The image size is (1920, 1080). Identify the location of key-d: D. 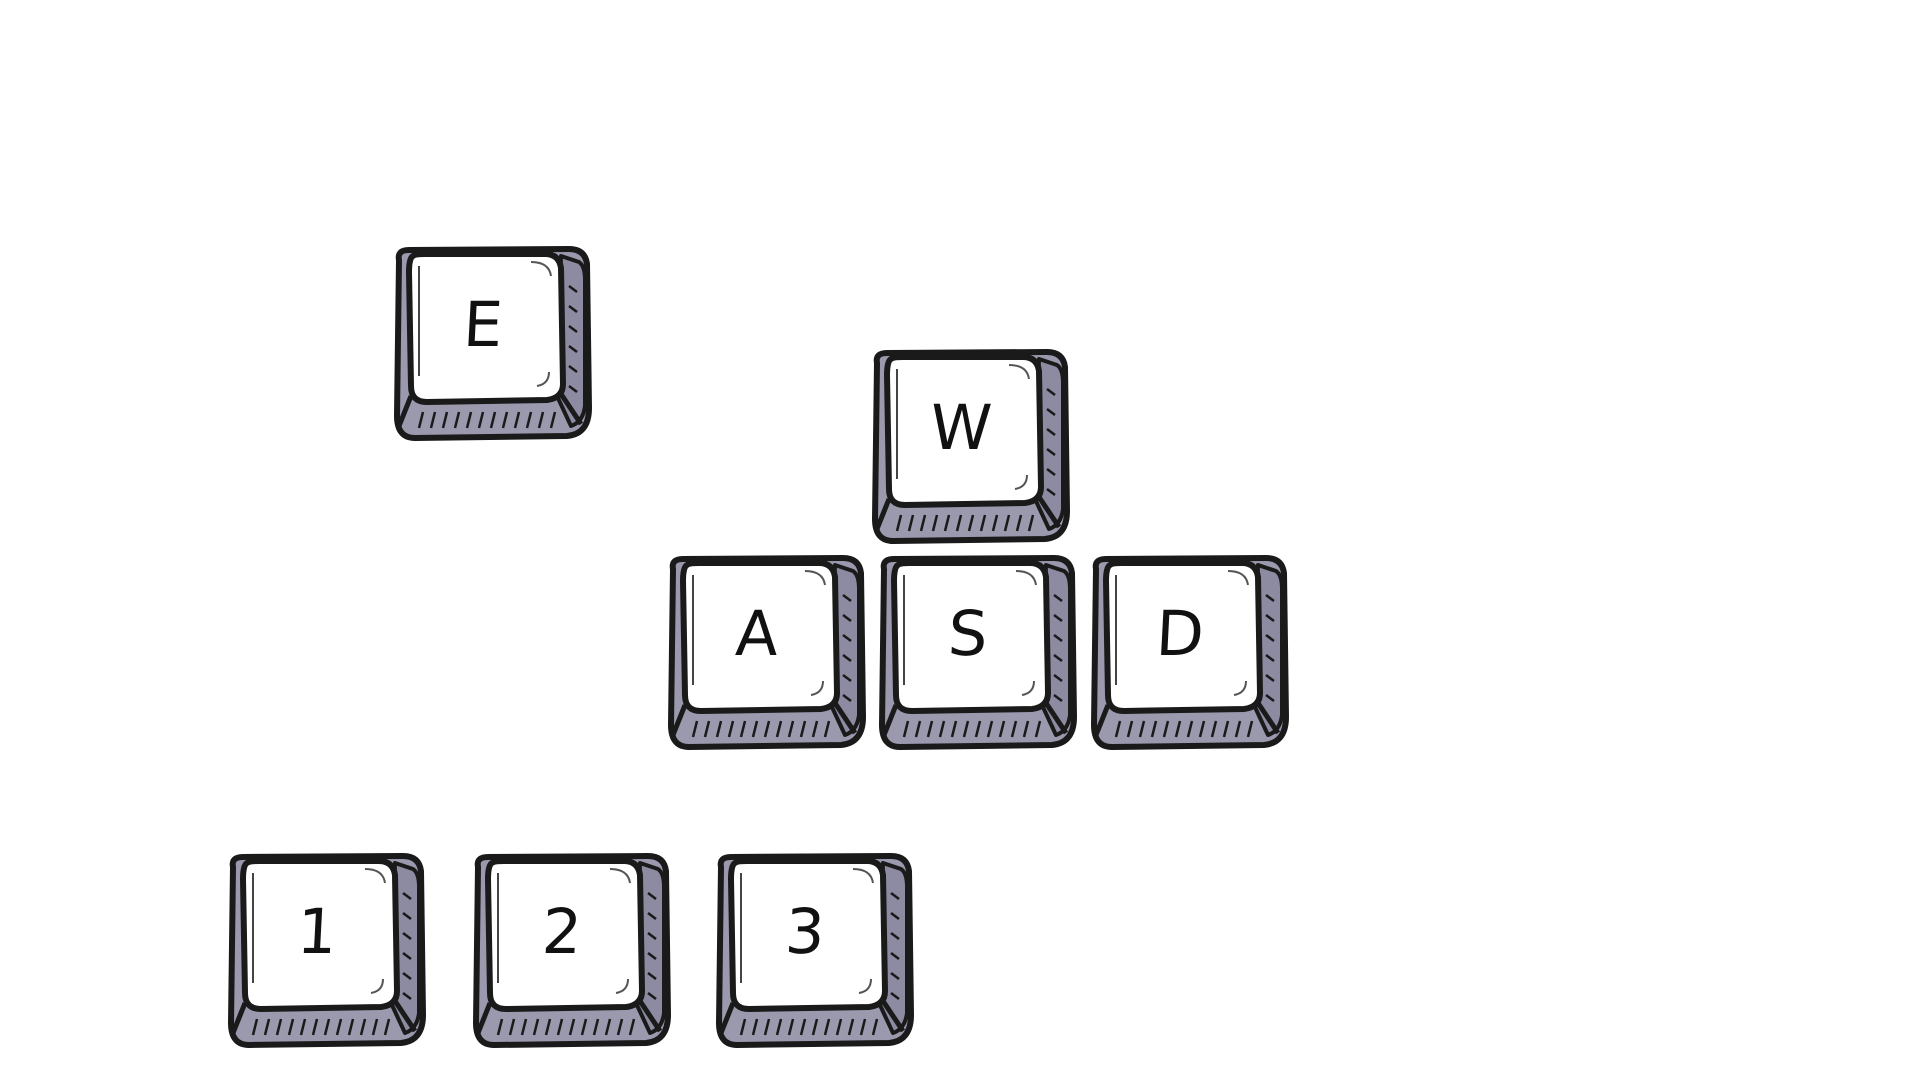
(1188, 653).